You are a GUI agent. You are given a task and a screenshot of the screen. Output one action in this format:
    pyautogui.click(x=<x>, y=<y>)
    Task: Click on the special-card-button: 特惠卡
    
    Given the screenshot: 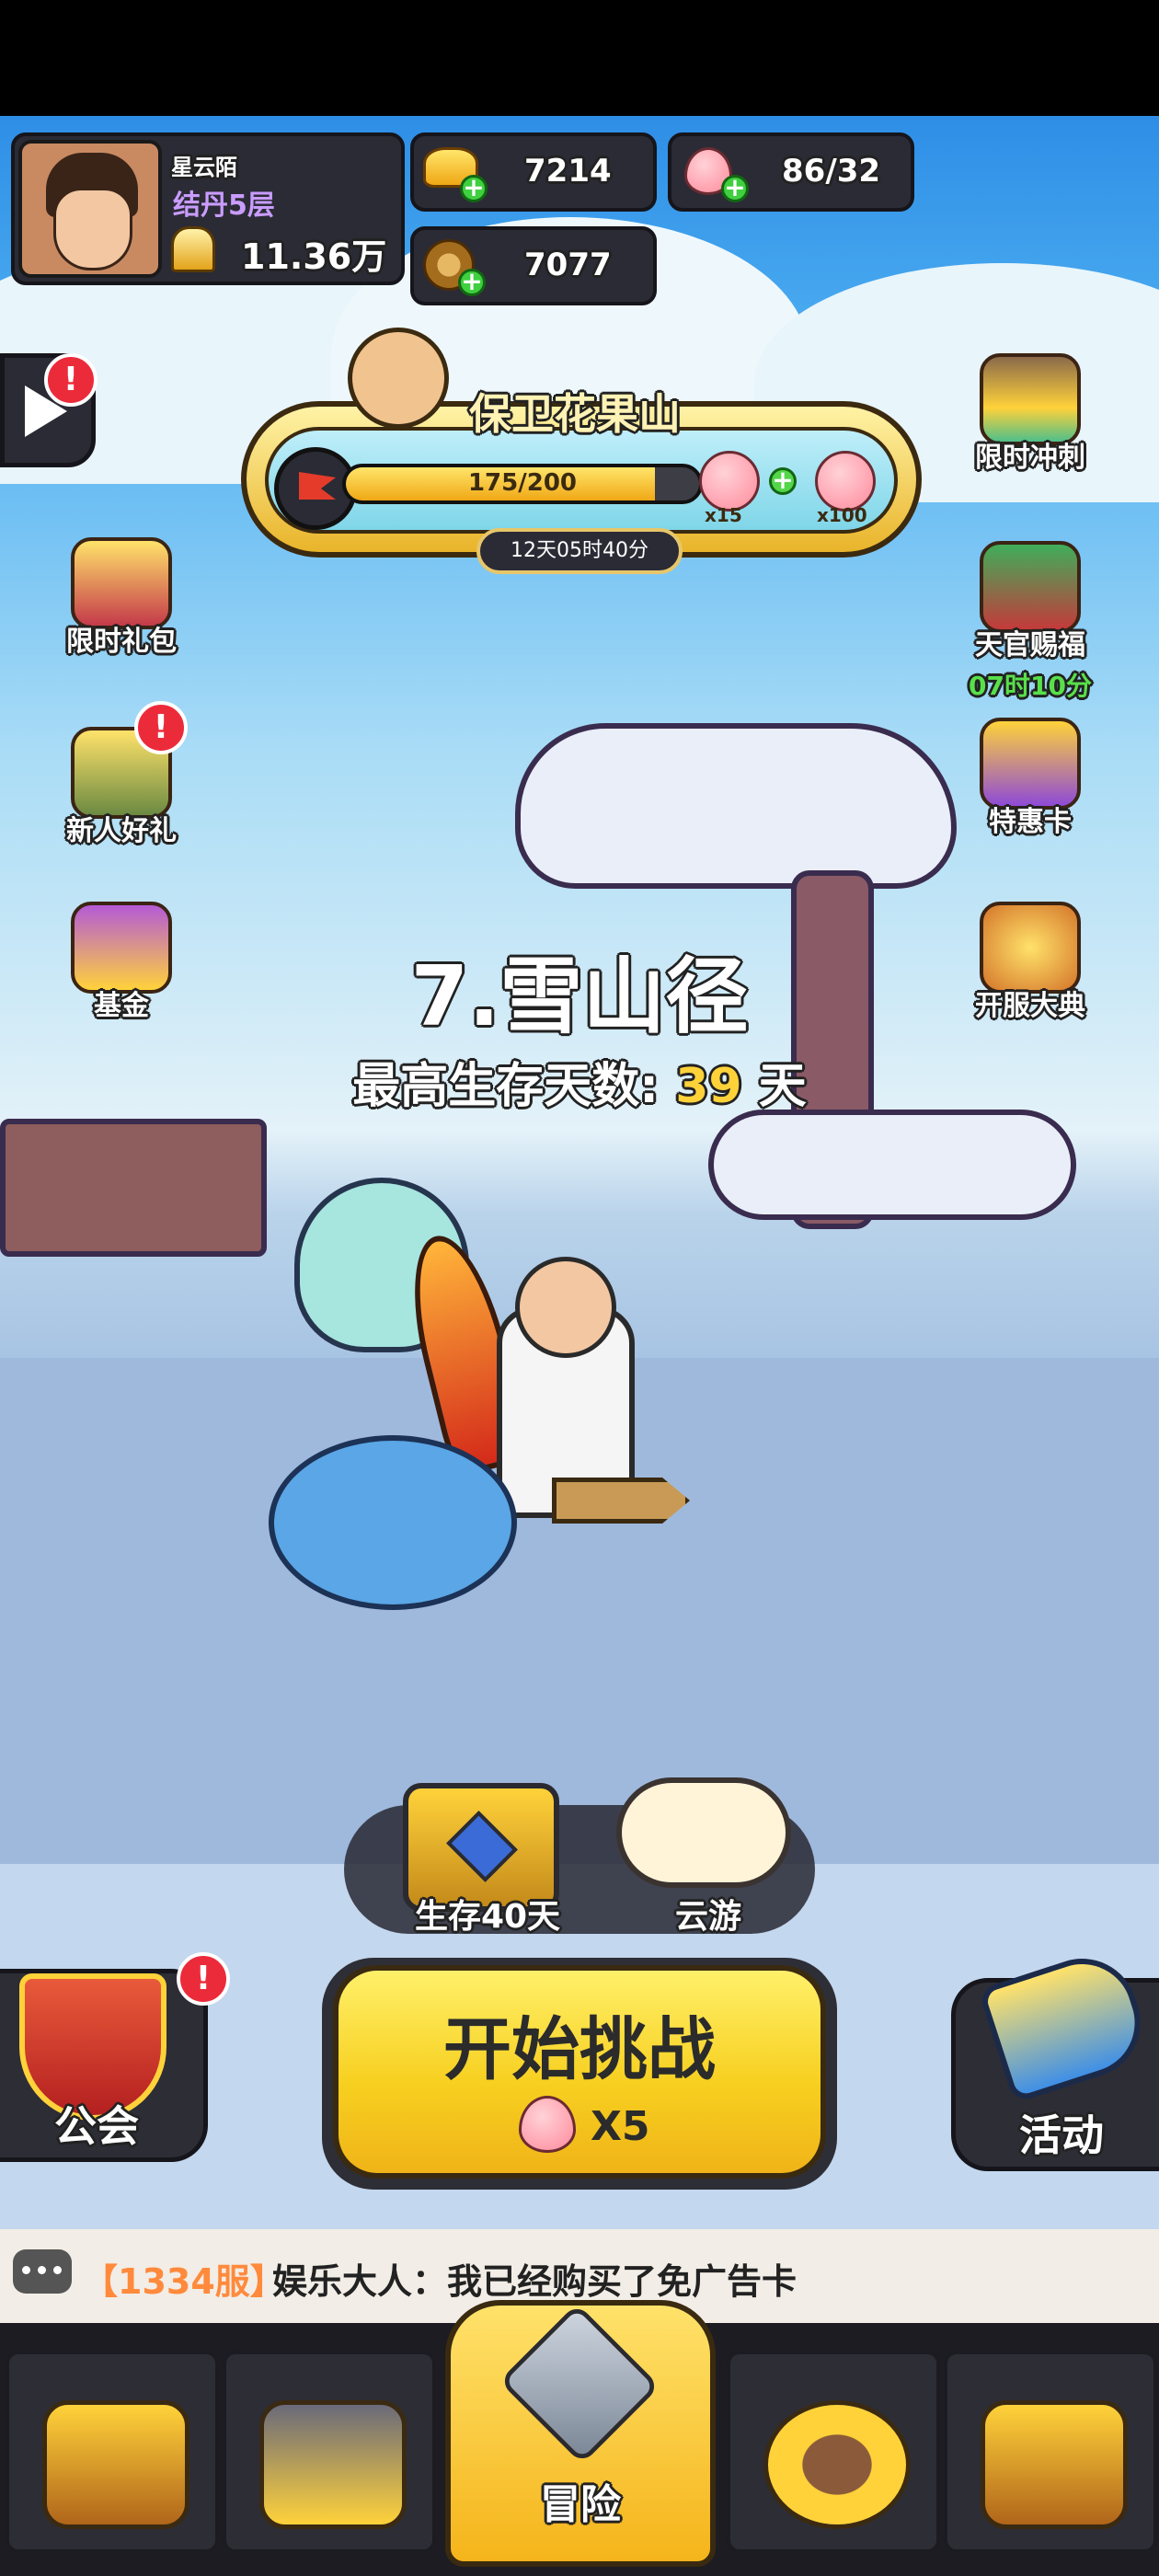 What is the action you would take?
    pyautogui.click(x=1030, y=777)
    